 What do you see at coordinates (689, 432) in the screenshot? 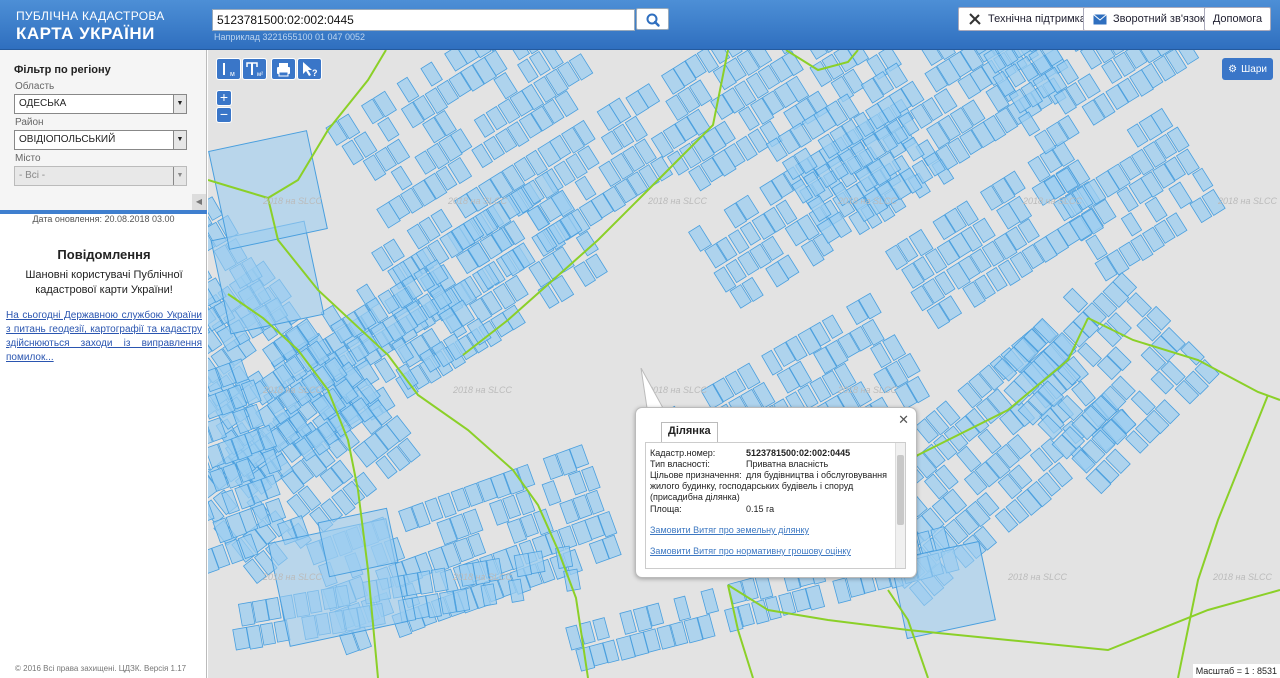
I see `tab-parcel: Ділянка` at bounding box center [689, 432].